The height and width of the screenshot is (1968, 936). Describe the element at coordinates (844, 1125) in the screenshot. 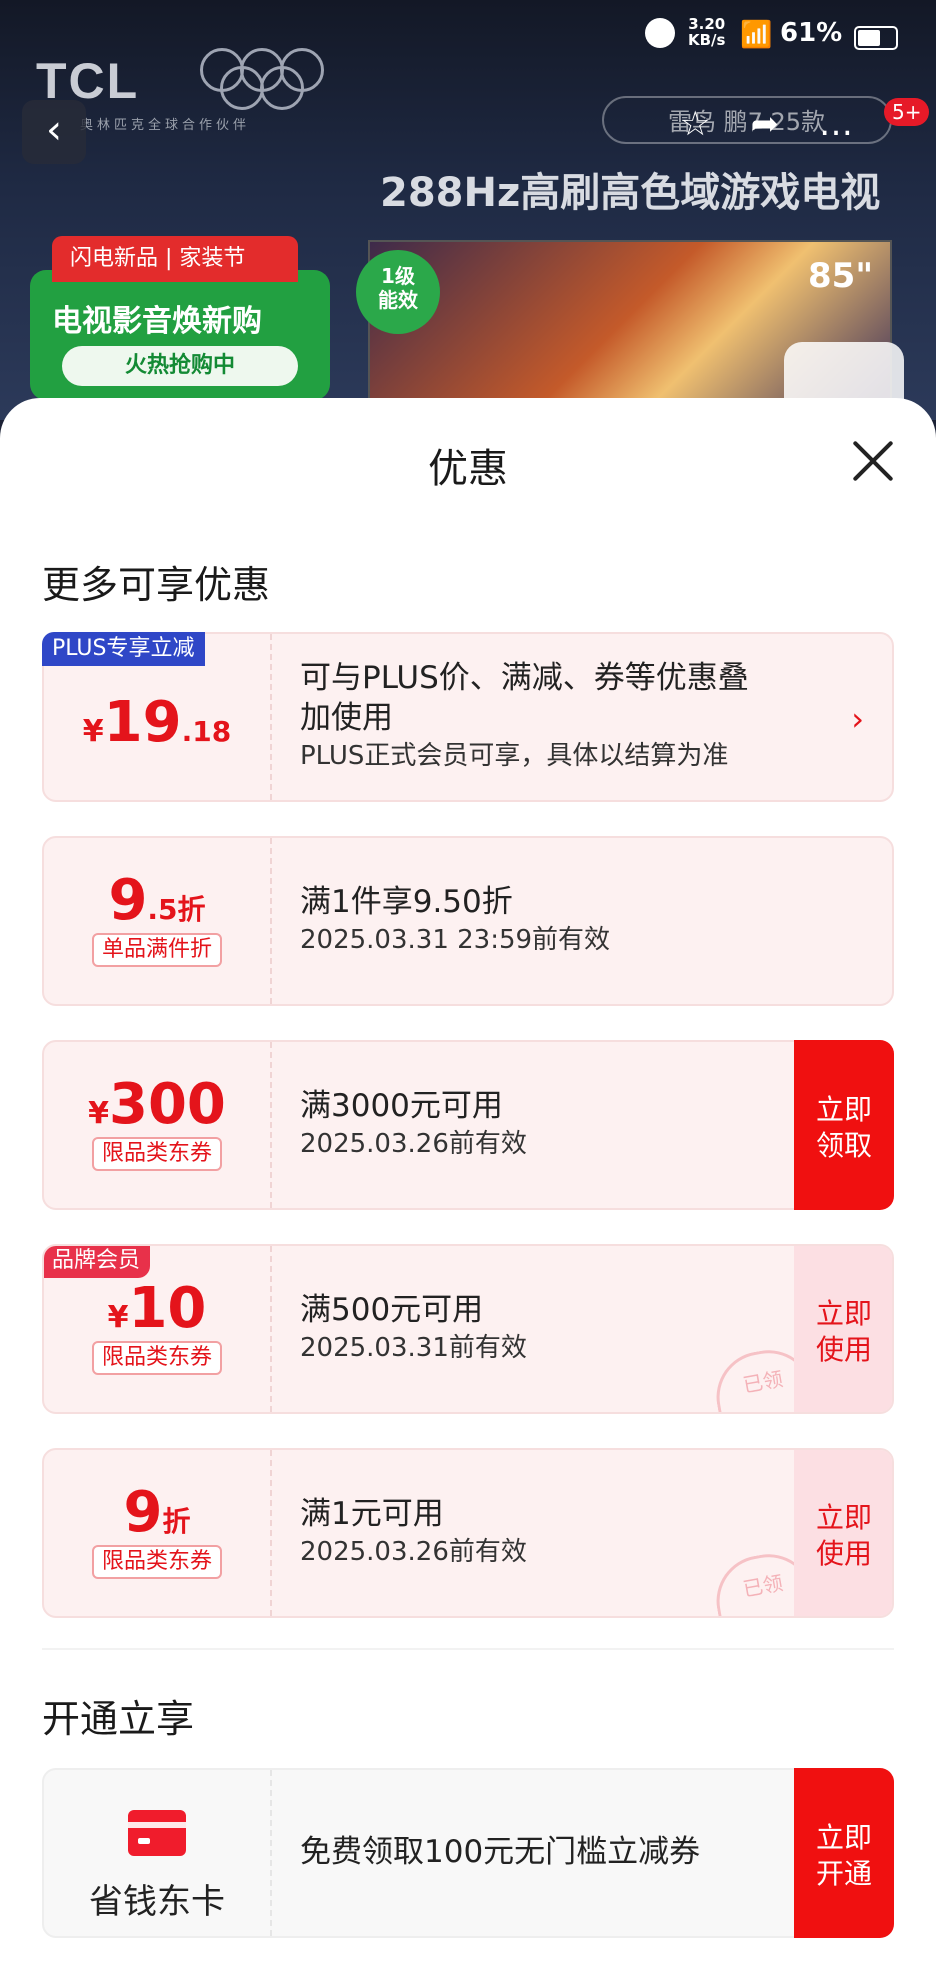

I see `claim-button: 立即 领取` at that location.